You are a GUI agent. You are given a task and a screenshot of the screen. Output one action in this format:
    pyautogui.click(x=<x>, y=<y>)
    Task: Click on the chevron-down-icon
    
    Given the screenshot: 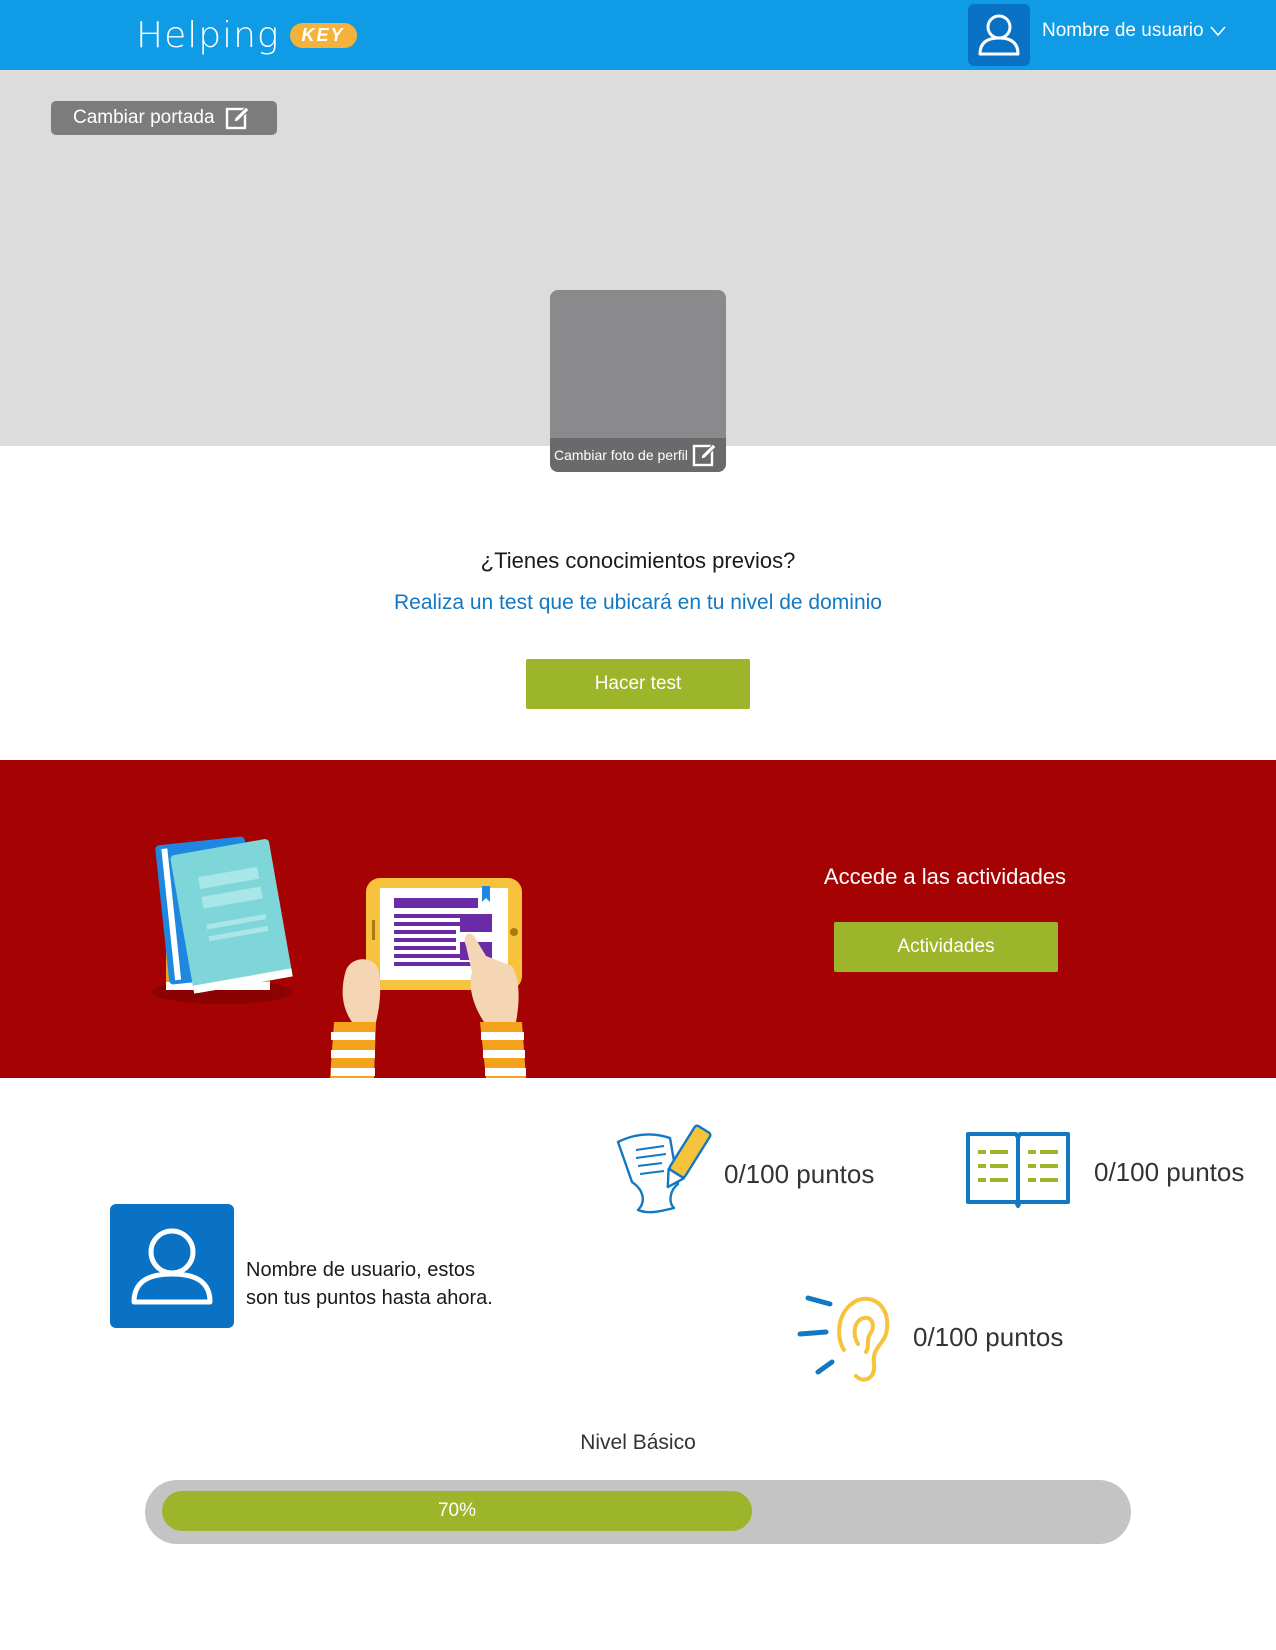 What is the action you would take?
    pyautogui.click(x=1217, y=31)
    